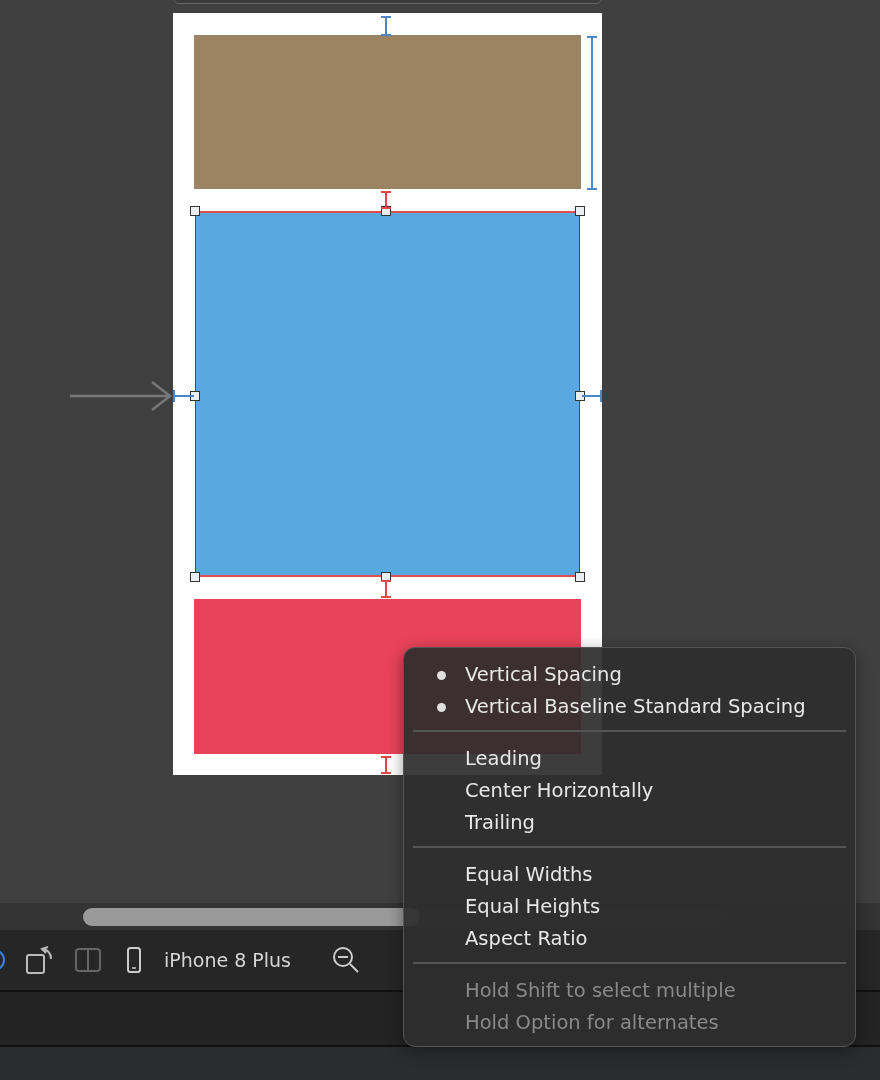 This screenshot has height=1080, width=880. Describe the element at coordinates (600, 990) in the screenshot. I see `menu-item: Hold Shift to select multiple` at that location.